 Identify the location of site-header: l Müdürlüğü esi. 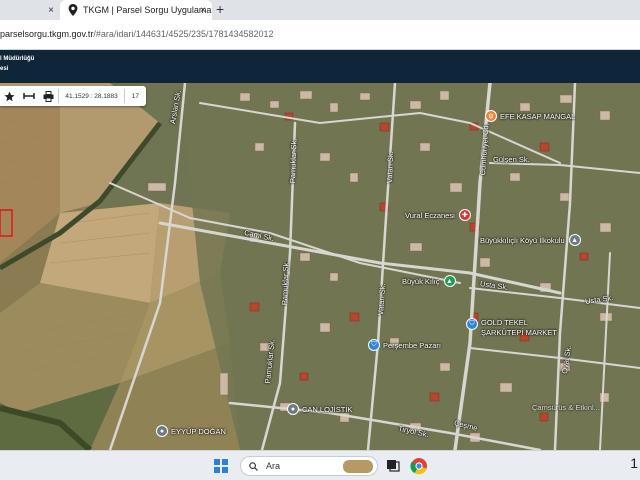
(320, 66).